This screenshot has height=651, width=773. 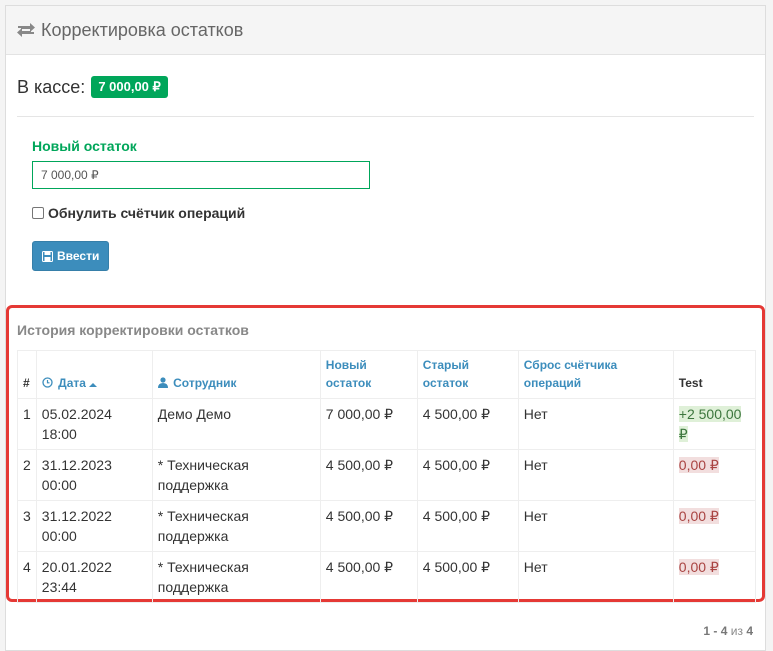 What do you see at coordinates (78, 256) in the screenshot?
I see `submit-label: Ввести` at bounding box center [78, 256].